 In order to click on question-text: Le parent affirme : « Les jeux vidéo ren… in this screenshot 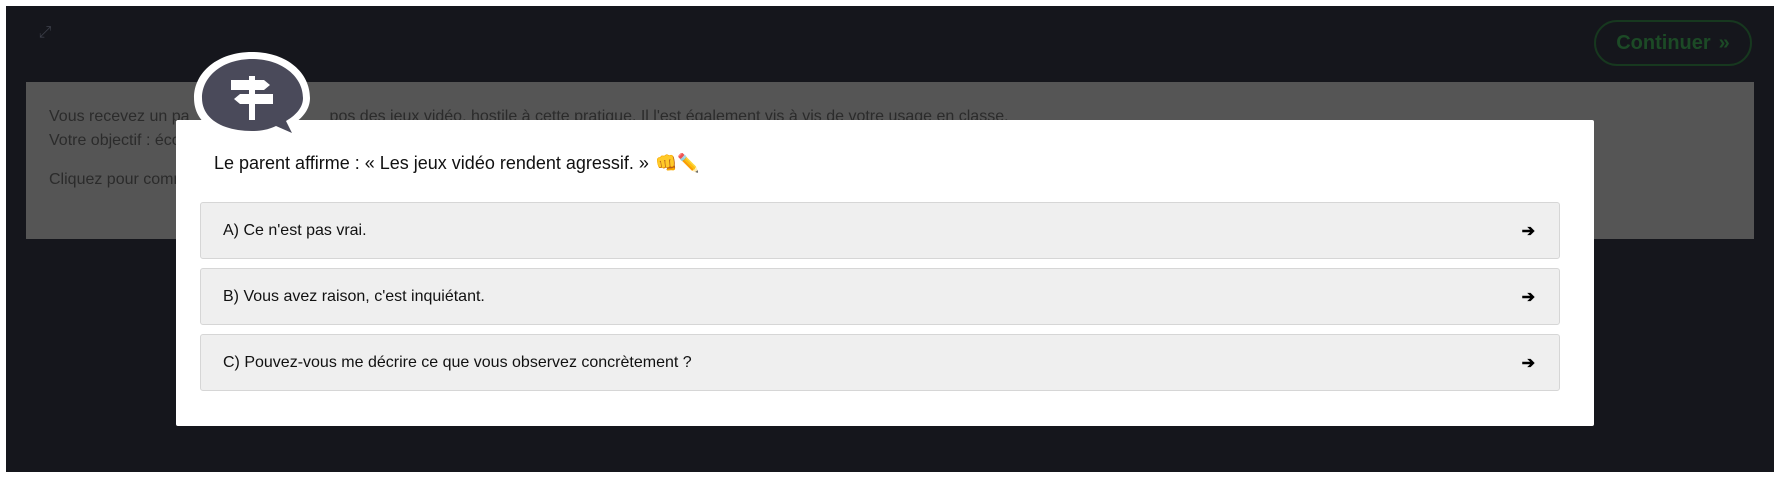, I will do `click(457, 163)`.